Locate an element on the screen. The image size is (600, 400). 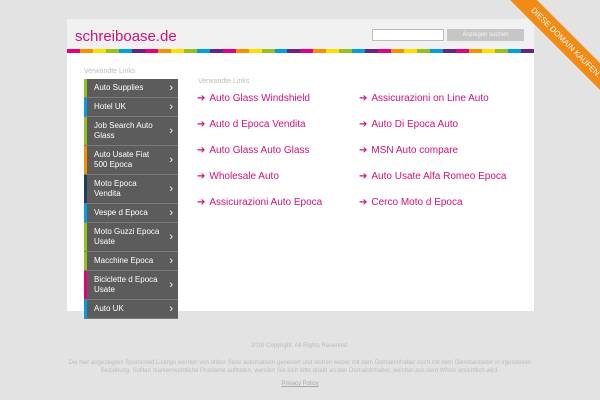
related-link: ➔ Assicurazioni Auto Epoca is located at coordinates (259, 202).